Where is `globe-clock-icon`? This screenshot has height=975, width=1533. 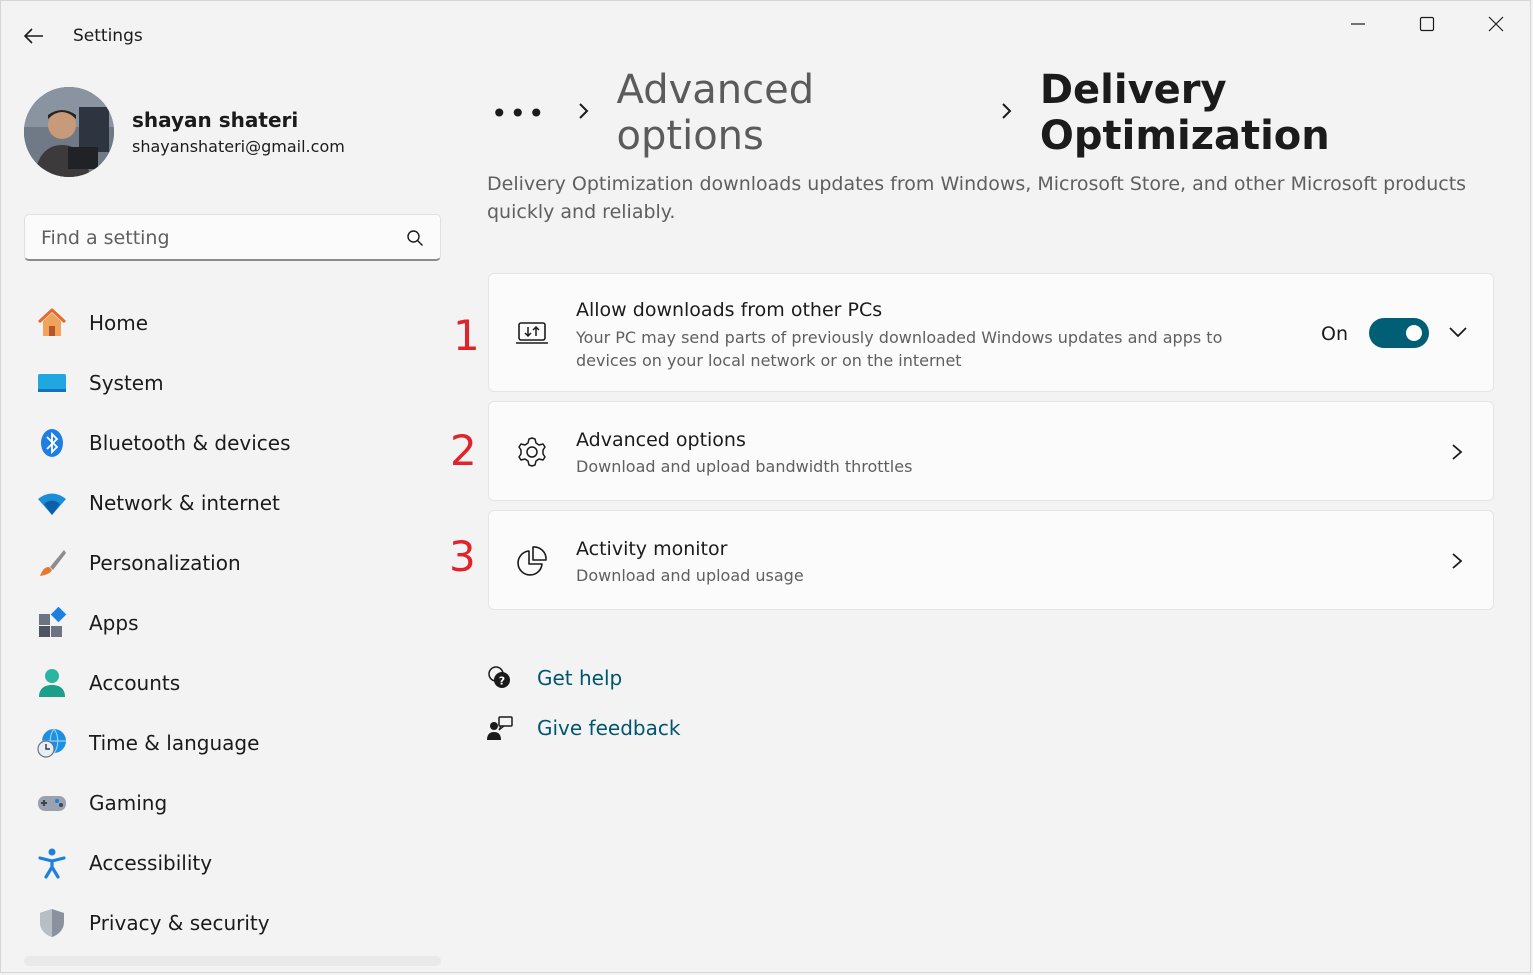
globe-clock-icon is located at coordinates (52, 743).